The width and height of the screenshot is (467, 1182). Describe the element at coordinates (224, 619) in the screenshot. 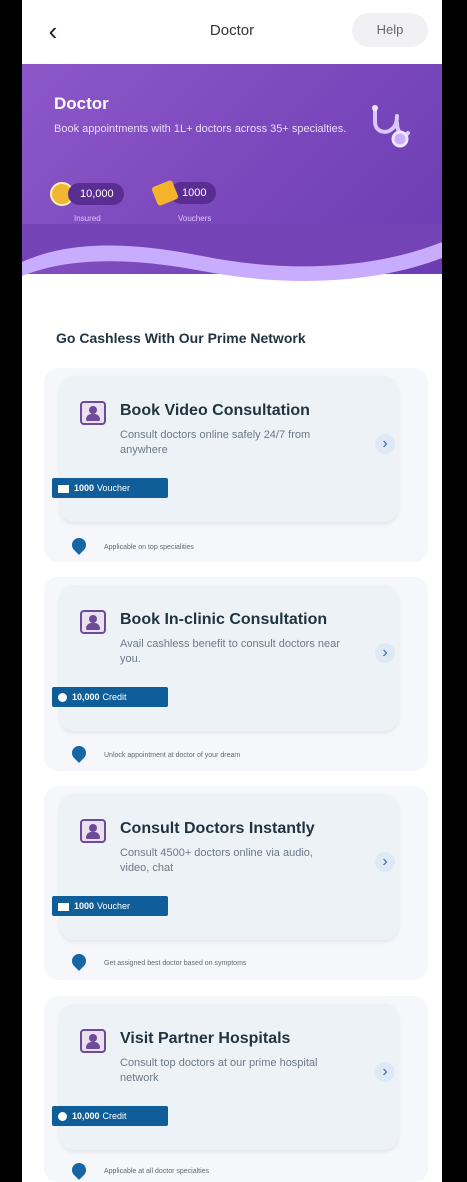

I see `card-title: Book In-clinic Consultation` at that location.